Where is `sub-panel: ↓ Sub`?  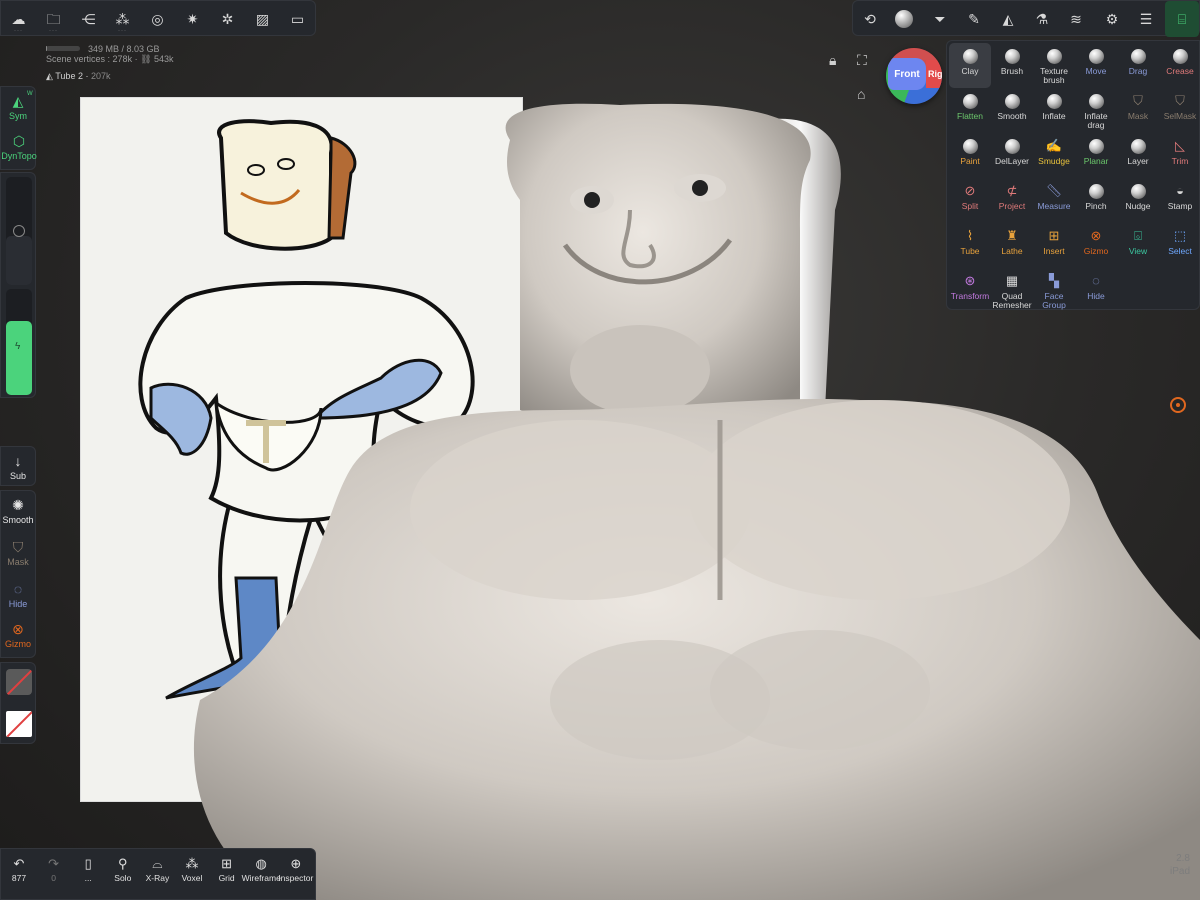
sub-panel: ↓ Sub is located at coordinates (18, 466).